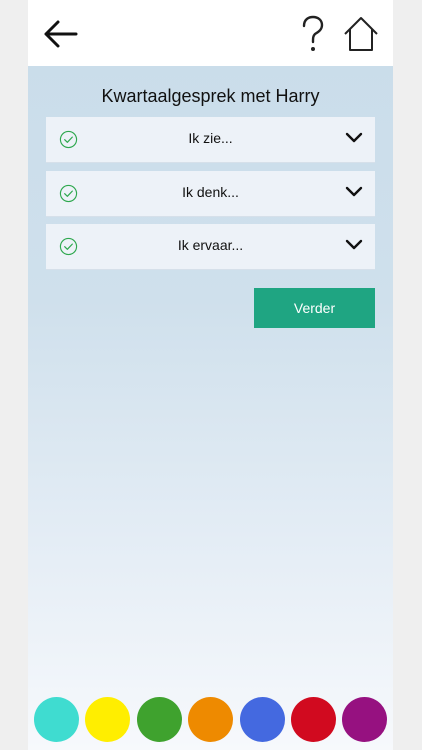  I want to click on color-dot-green, so click(159, 719).